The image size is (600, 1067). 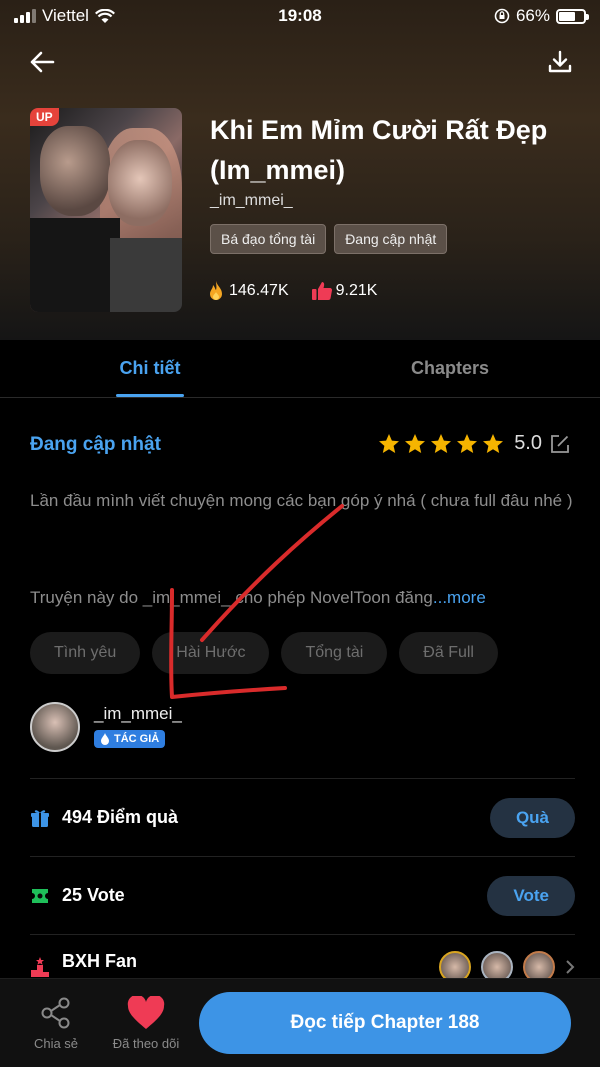 I want to click on genre-tag: Hài Hước, so click(x=211, y=653).